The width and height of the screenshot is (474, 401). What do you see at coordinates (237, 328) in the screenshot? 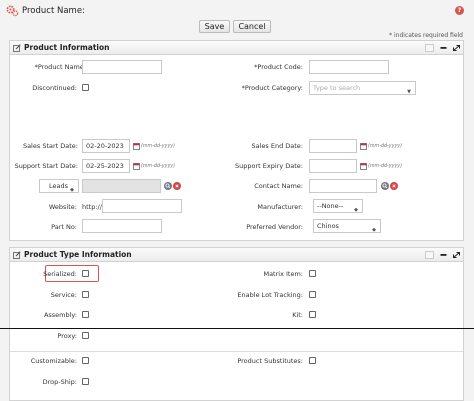
I see `page-divider-line` at bounding box center [237, 328].